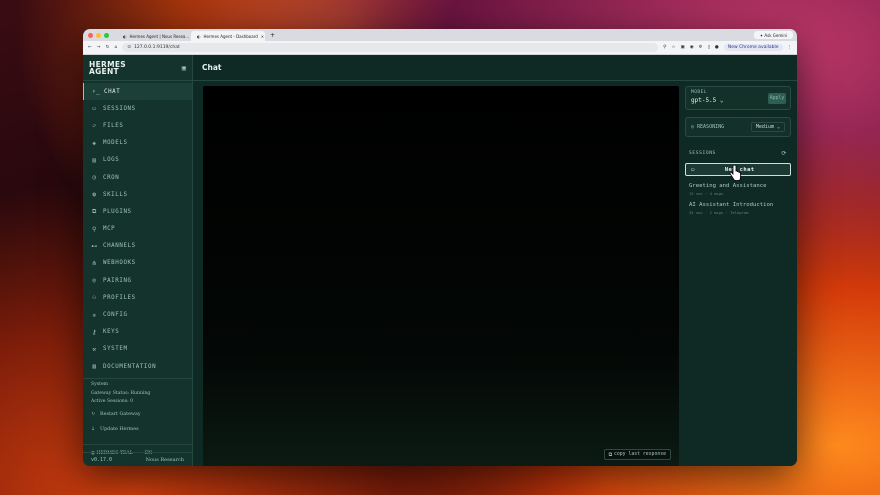 The width and height of the screenshot is (880, 495). Describe the element at coordinates (738, 189) in the screenshot. I see `session-item: Greeting and Assistance 15 sec · 4 msgs` at that location.